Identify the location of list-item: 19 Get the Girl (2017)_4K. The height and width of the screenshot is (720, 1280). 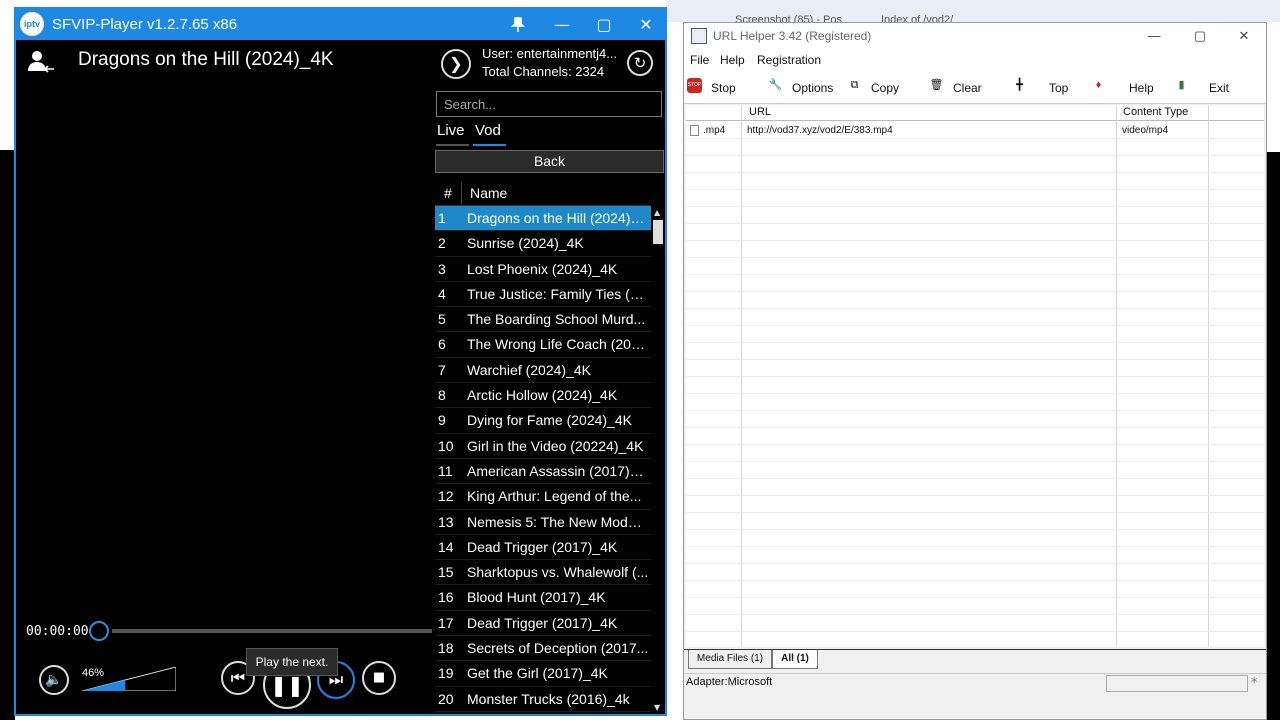
(543, 674).